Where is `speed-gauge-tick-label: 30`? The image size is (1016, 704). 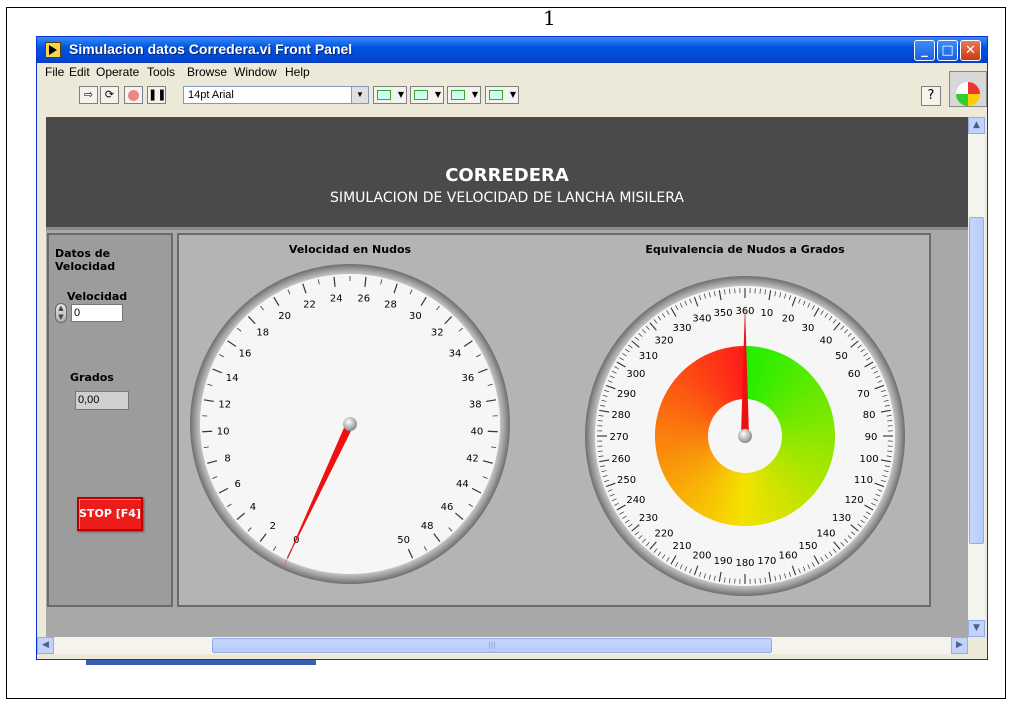 speed-gauge-tick-label: 30 is located at coordinates (415, 316).